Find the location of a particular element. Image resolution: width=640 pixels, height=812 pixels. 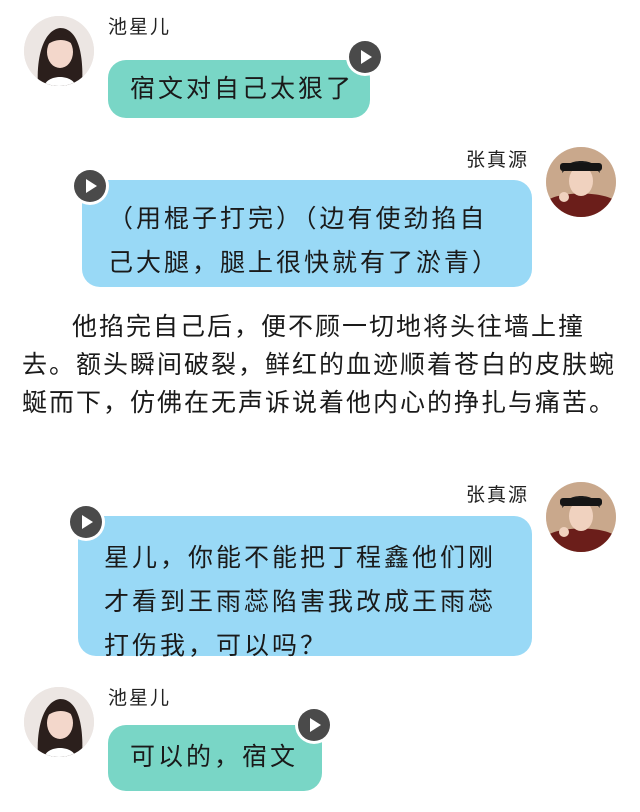

message-text: 星儿，你能不能把丁程鑫他们刚才看到王雨蕊陷害我改成王雨蕊打伤我，可以吗？ is located at coordinates (300, 601).